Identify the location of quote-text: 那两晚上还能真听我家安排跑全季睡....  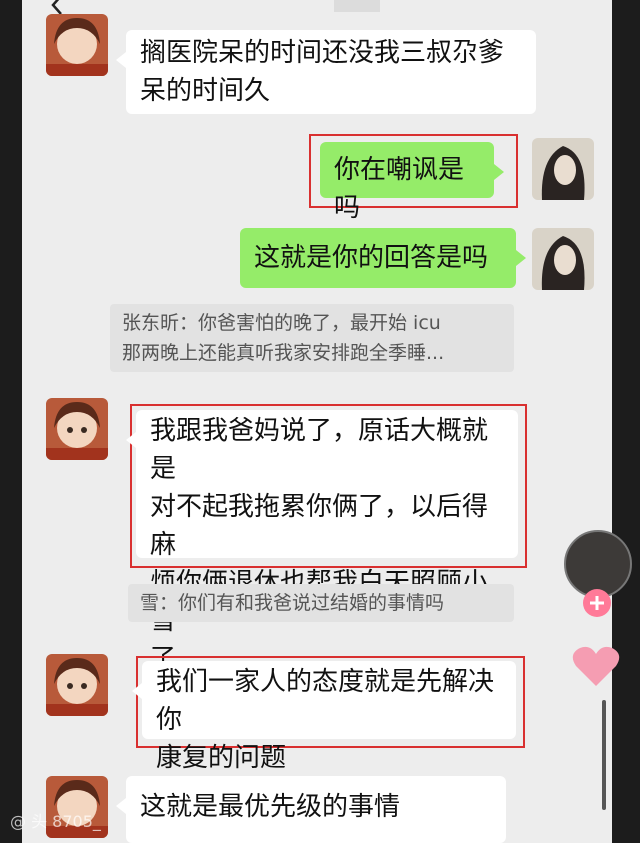
(283, 353).